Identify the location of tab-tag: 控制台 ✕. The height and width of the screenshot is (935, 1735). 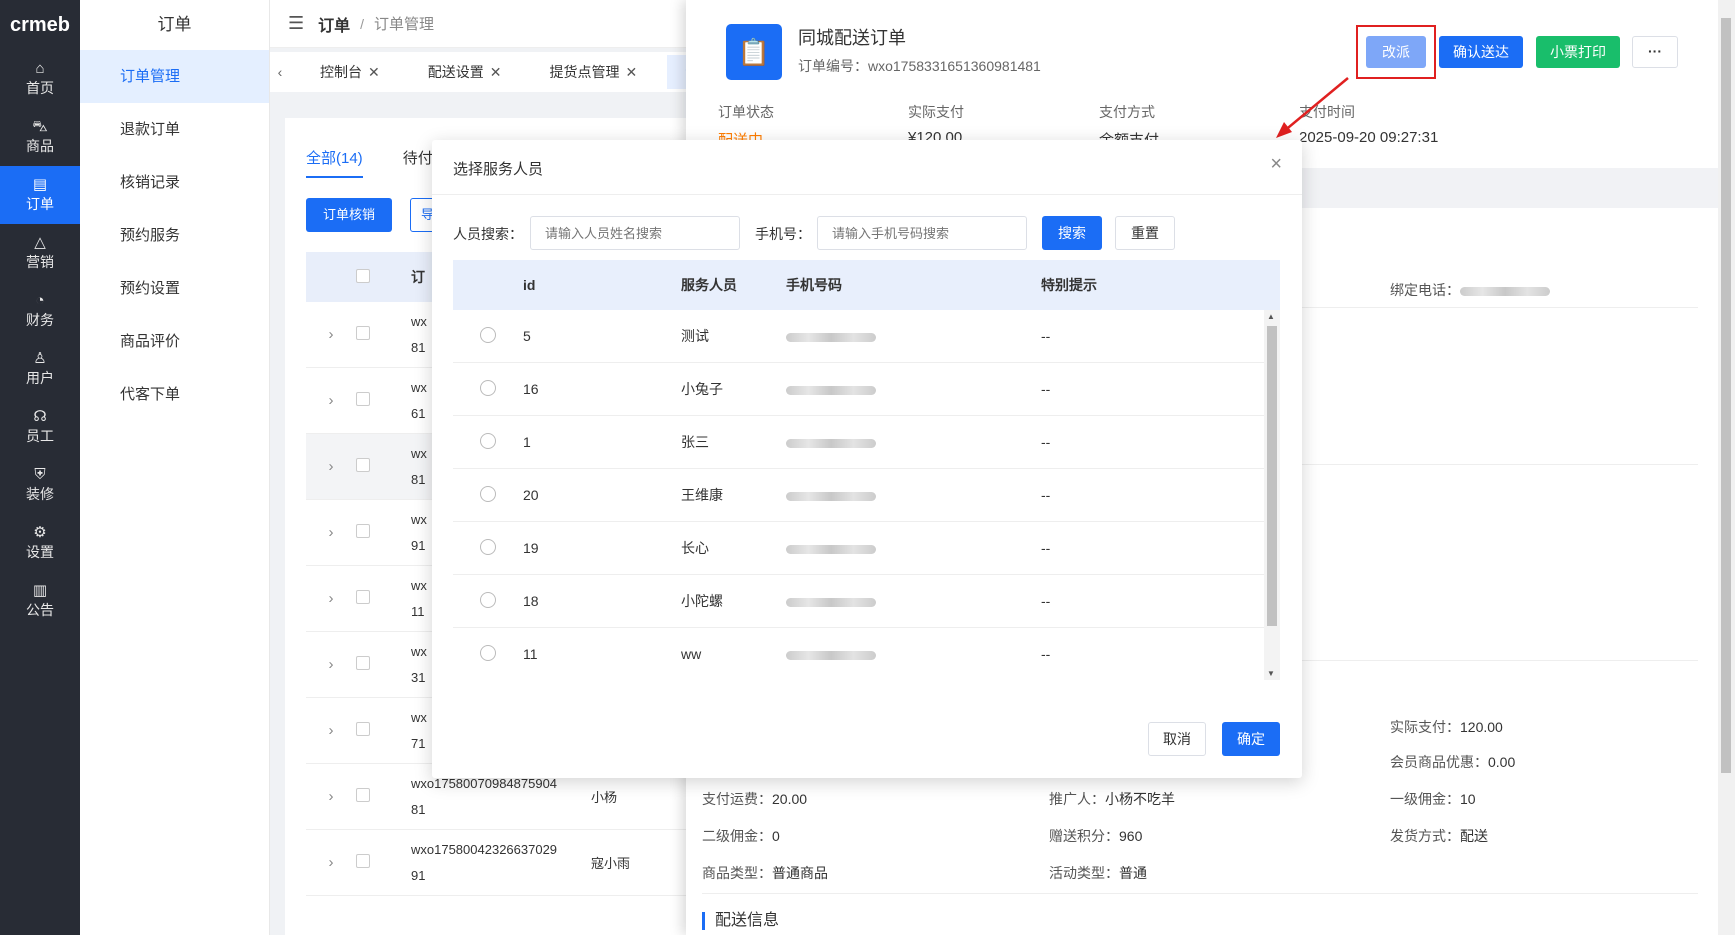
(350, 72).